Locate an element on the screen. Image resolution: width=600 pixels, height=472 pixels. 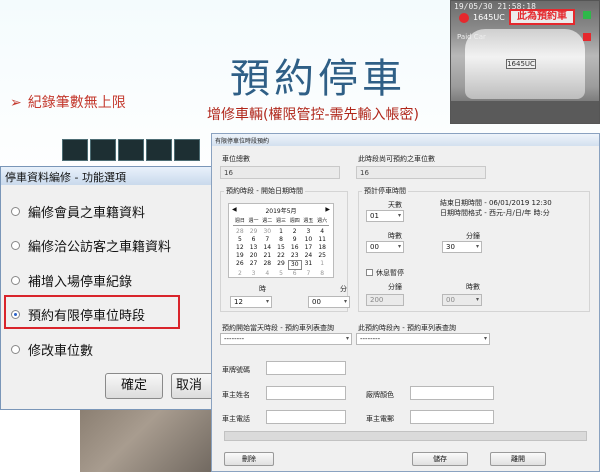
query-start-select: -------- ▾ is located at coordinates (286, 339).